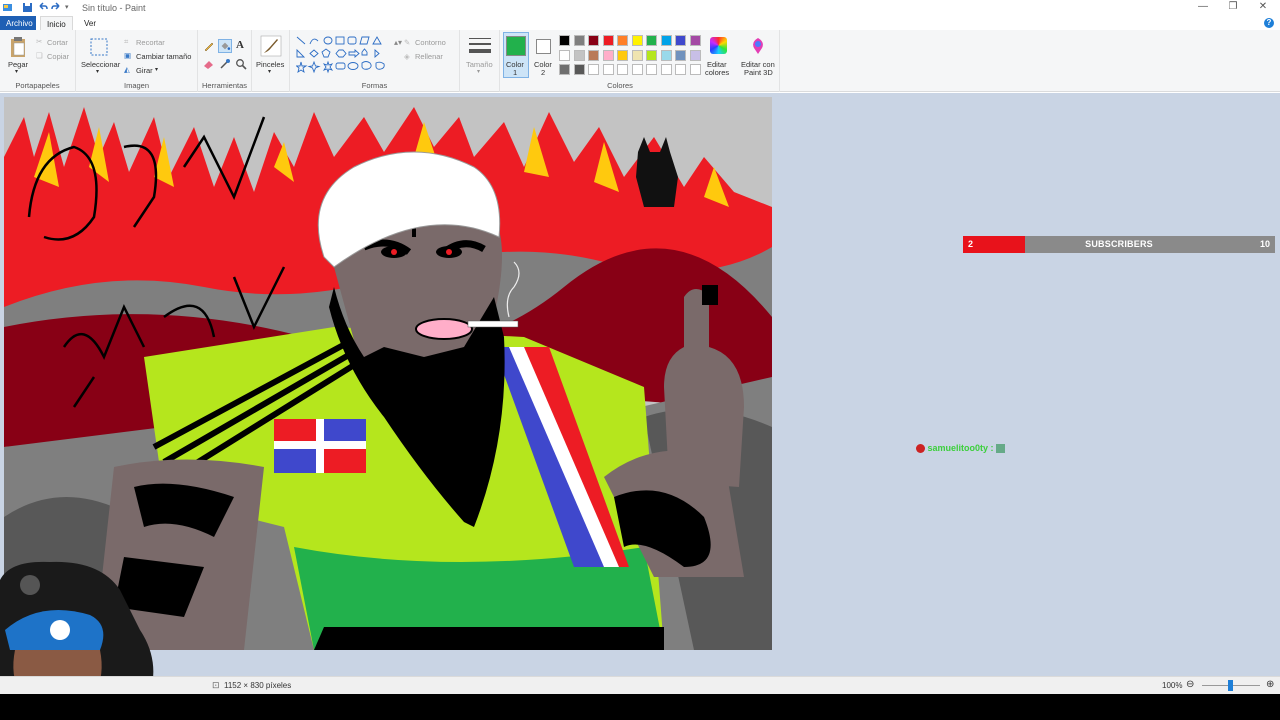 The image size is (1280, 720). What do you see at coordinates (1172, 685) in the screenshot?
I see `zoom-level: 100%` at bounding box center [1172, 685].